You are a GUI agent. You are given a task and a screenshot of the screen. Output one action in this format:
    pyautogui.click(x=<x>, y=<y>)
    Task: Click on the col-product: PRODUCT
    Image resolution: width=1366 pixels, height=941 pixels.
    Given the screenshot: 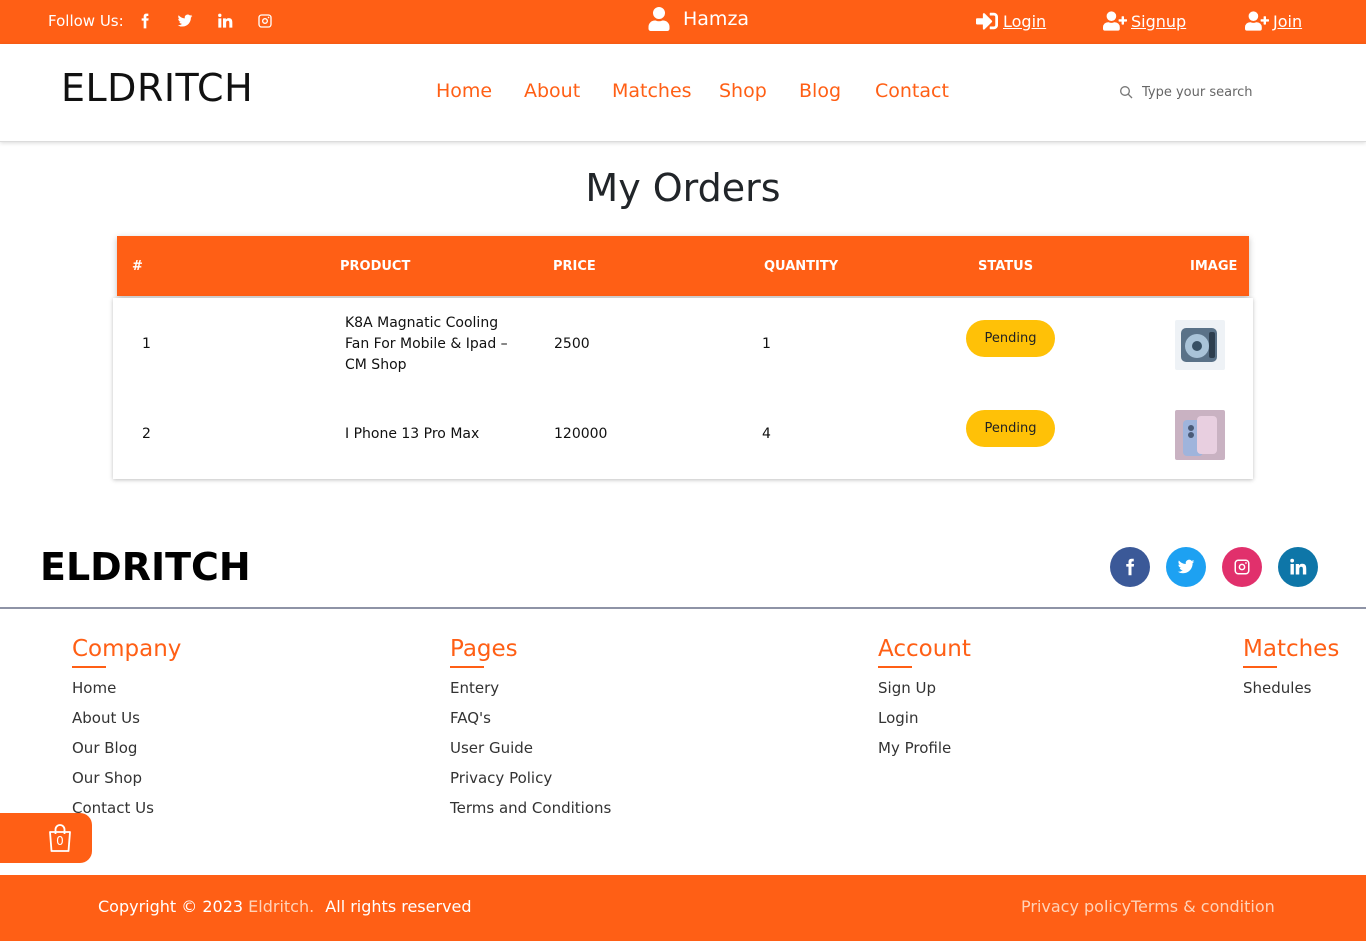 What is the action you would take?
    pyautogui.click(x=375, y=266)
    